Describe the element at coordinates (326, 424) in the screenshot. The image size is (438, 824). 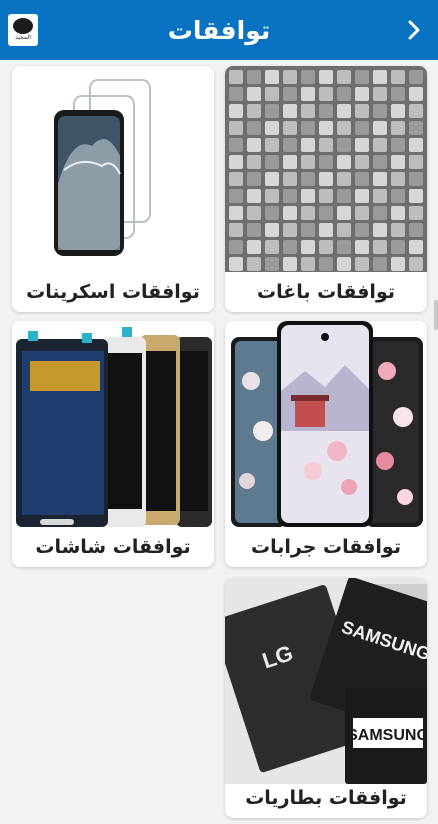
I see `floral-phone-covers-image` at that location.